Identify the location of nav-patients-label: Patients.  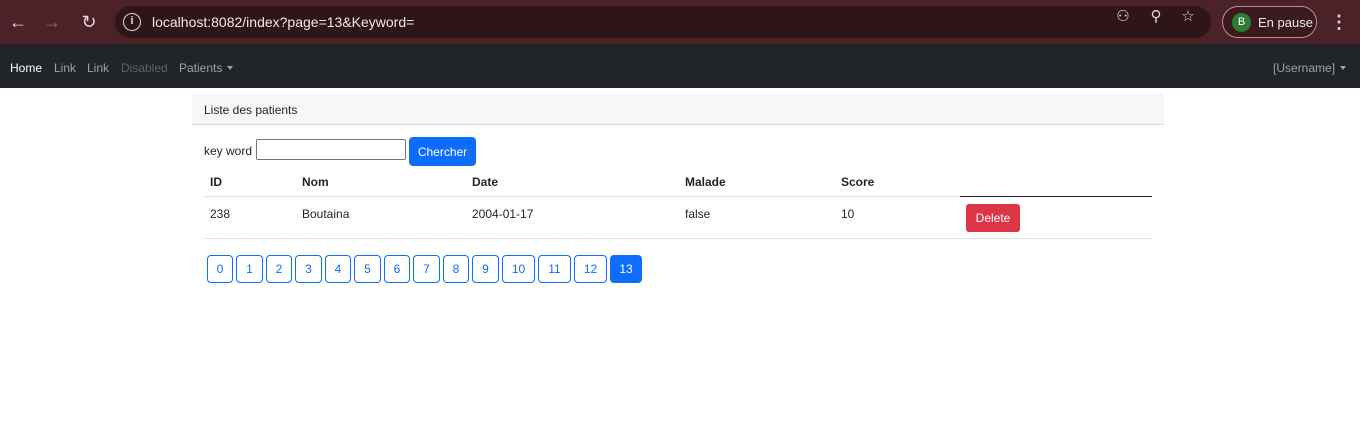
(201, 68).